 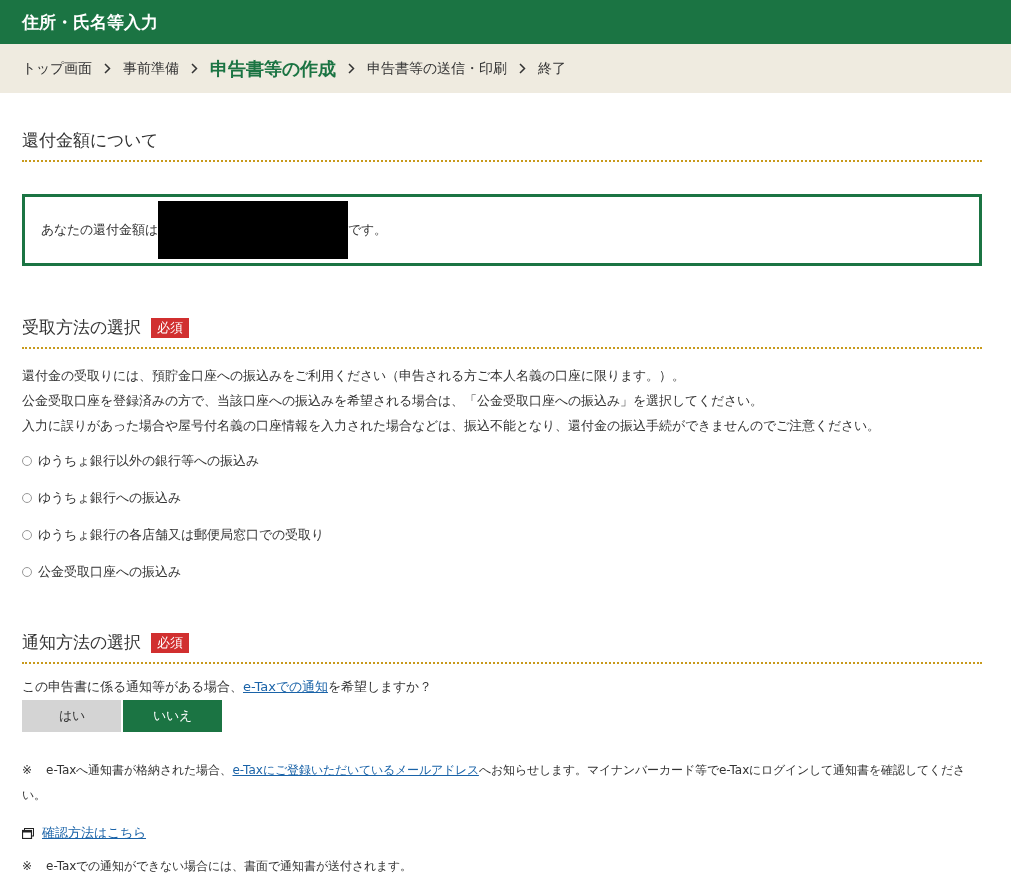 What do you see at coordinates (502, 535) in the screenshot?
I see `radio-option: ゆうちょ銀行の各店舗又は郵便局窓口での受取り` at bounding box center [502, 535].